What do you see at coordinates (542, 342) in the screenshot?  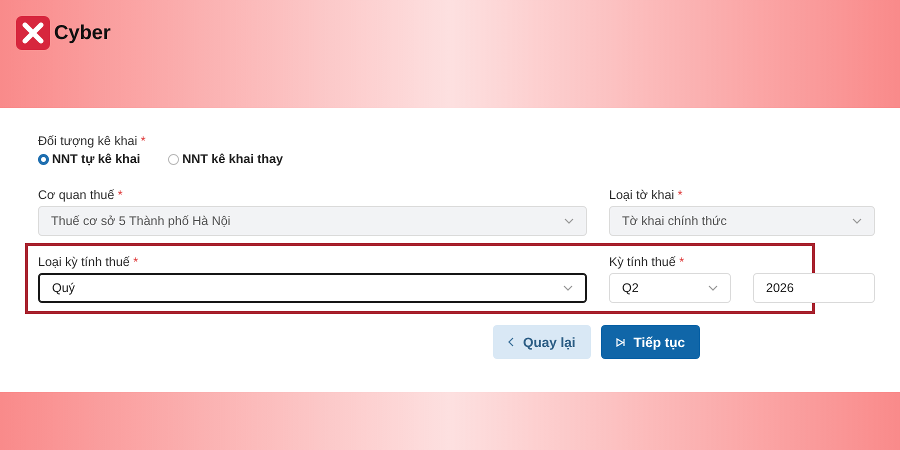 I see `back-button: Quay lại` at bounding box center [542, 342].